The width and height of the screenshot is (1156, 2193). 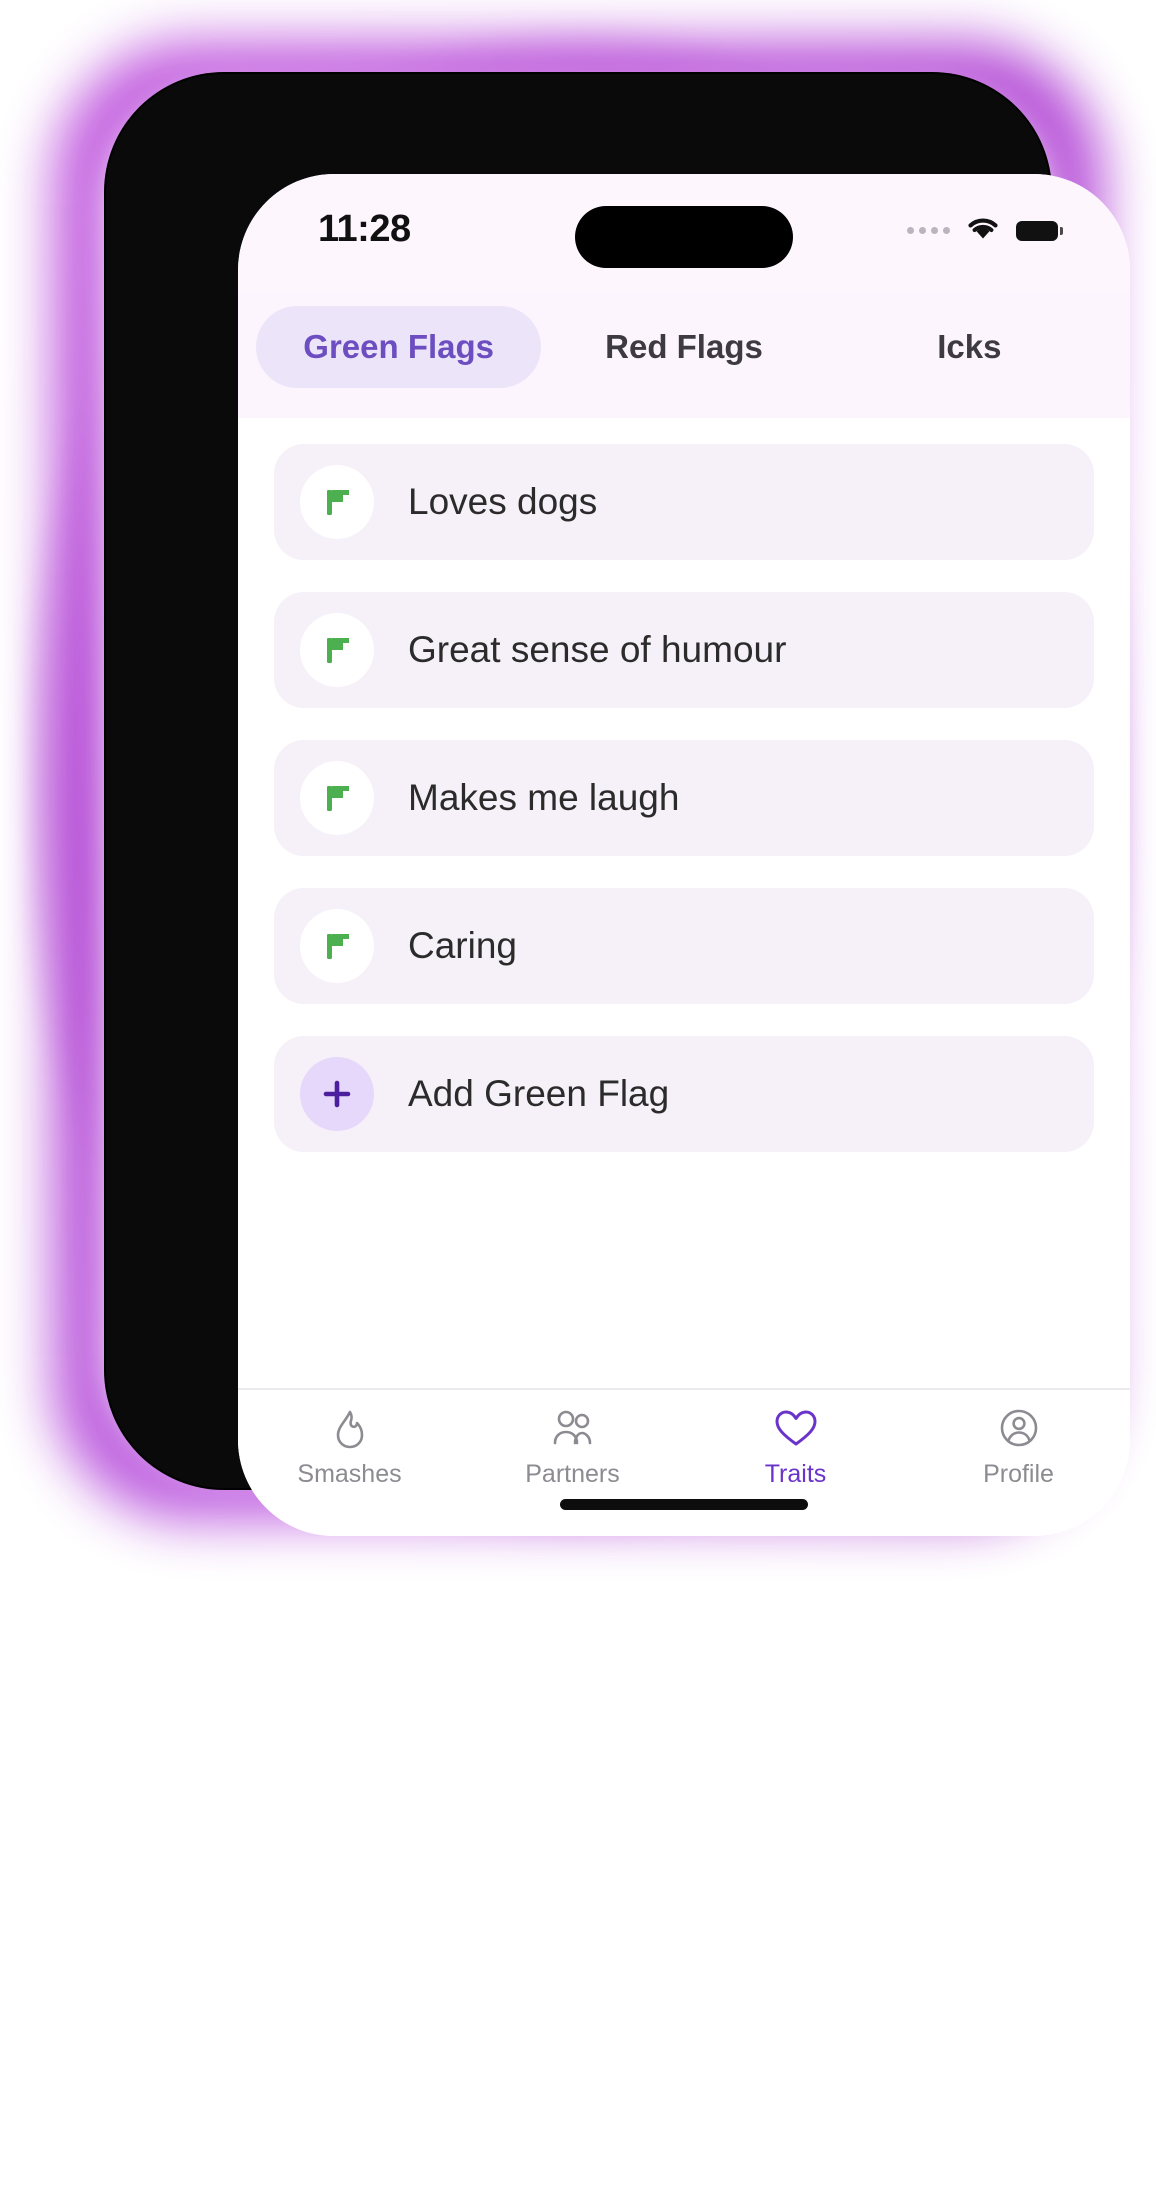 What do you see at coordinates (1039, 230) in the screenshot?
I see `battery-full-icon` at bounding box center [1039, 230].